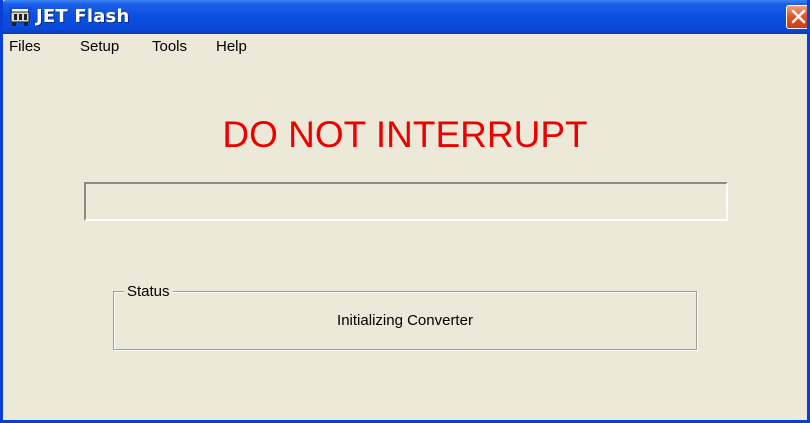 This screenshot has height=423, width=810. I want to click on menu-files: Files, so click(25, 46).